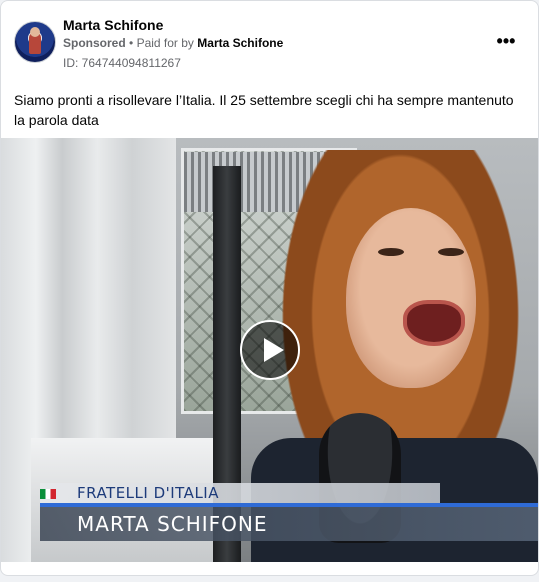 This screenshot has width=539, height=582. I want to click on caption-party: FRATELLI D'ITALIA, so click(240, 493).